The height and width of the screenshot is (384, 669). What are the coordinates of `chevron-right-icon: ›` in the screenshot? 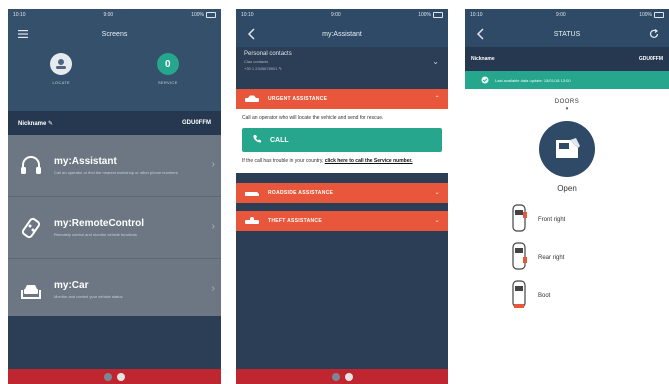 It's located at (213, 164).